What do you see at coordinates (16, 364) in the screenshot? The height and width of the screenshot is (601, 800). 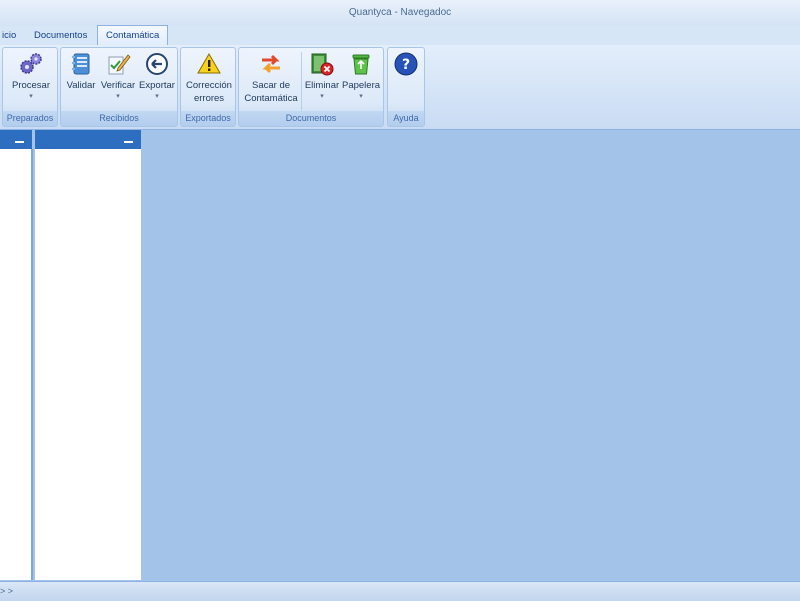 I see `left-pane` at bounding box center [16, 364].